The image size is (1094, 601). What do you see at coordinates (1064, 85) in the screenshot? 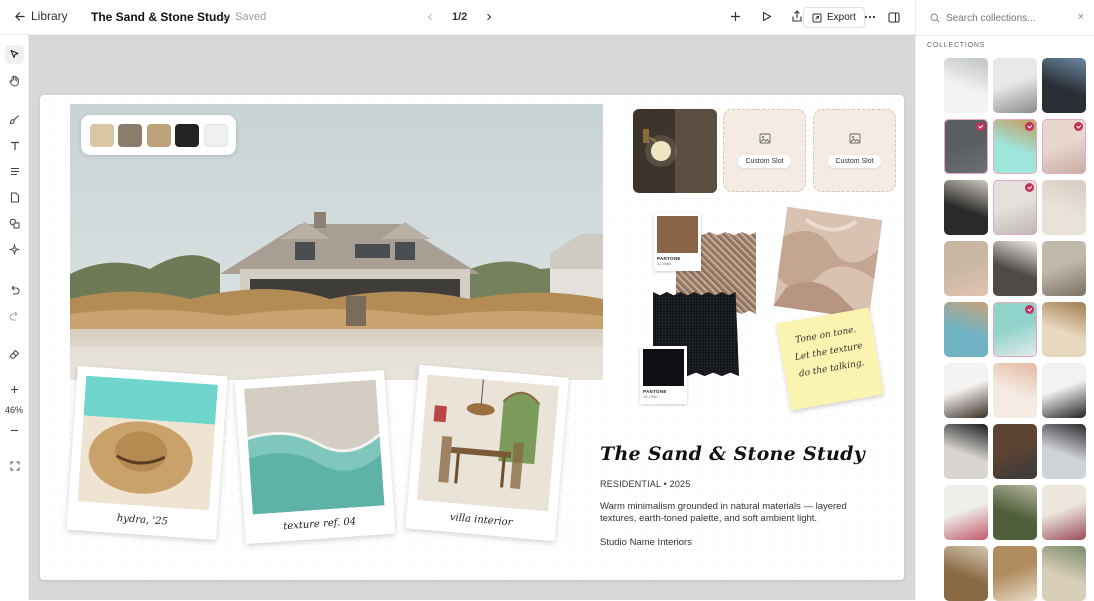
I see `collection-thumb-dark-frames` at bounding box center [1064, 85].